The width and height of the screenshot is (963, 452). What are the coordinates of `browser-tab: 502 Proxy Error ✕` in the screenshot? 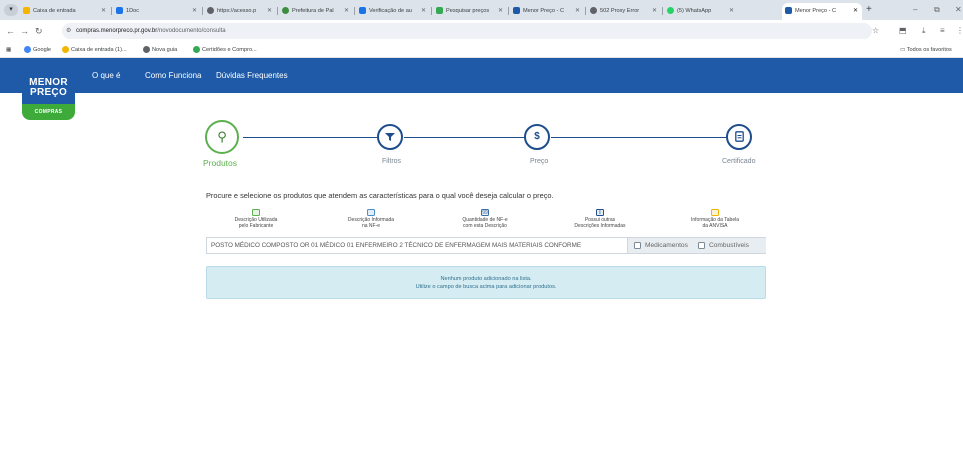 It's located at (624, 11).